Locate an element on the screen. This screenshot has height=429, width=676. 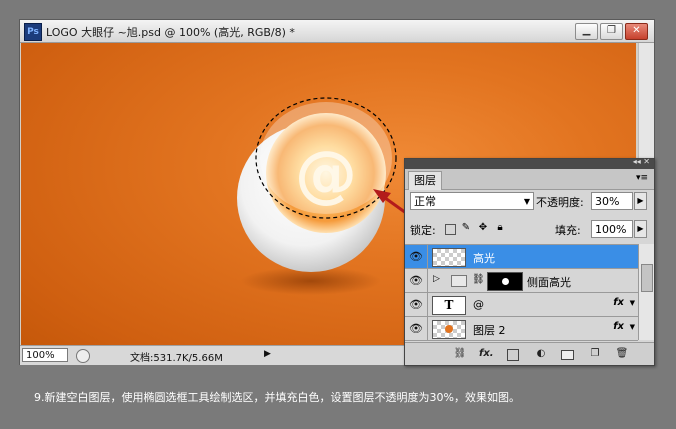
document-title: LOGO 大眼仔 ~旭.psd @ 100% (高光, RGB/8) * is located at coordinates (170, 32).